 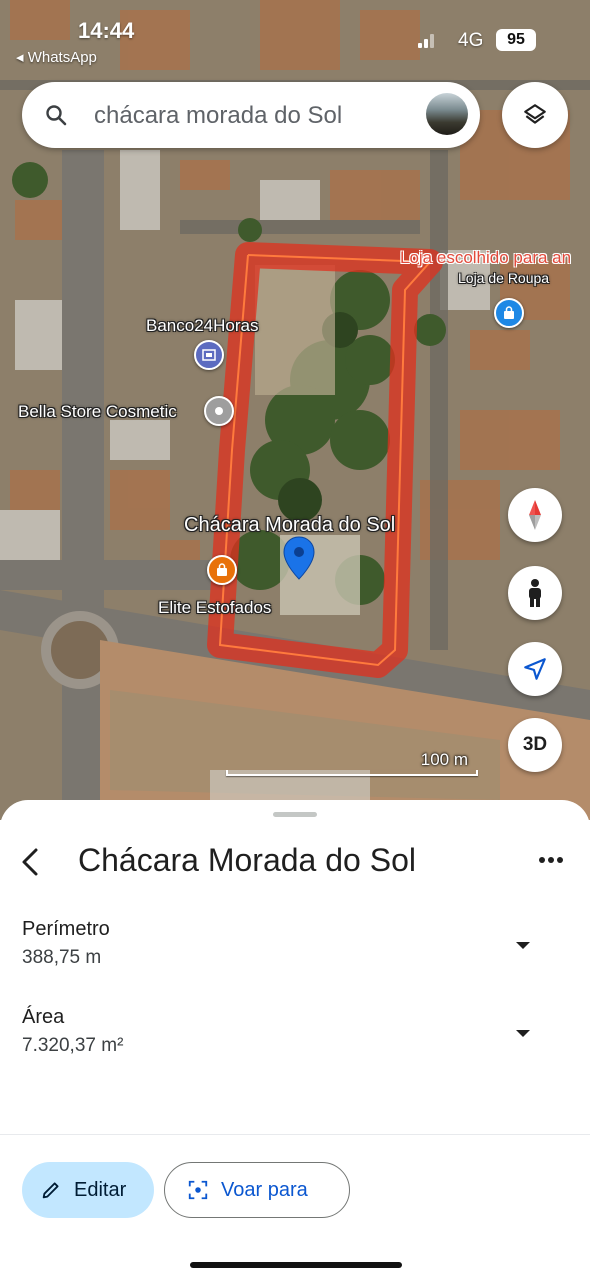 I want to click on edit-button: Editar, so click(x=88, y=1190).